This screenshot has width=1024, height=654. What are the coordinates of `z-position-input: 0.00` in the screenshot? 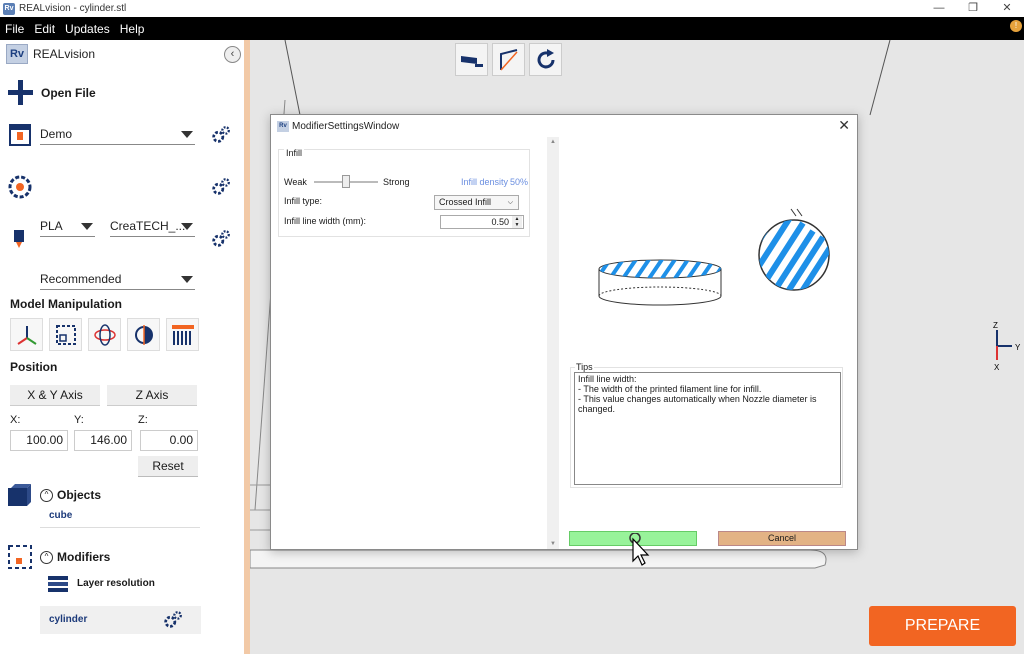 It's located at (169, 440).